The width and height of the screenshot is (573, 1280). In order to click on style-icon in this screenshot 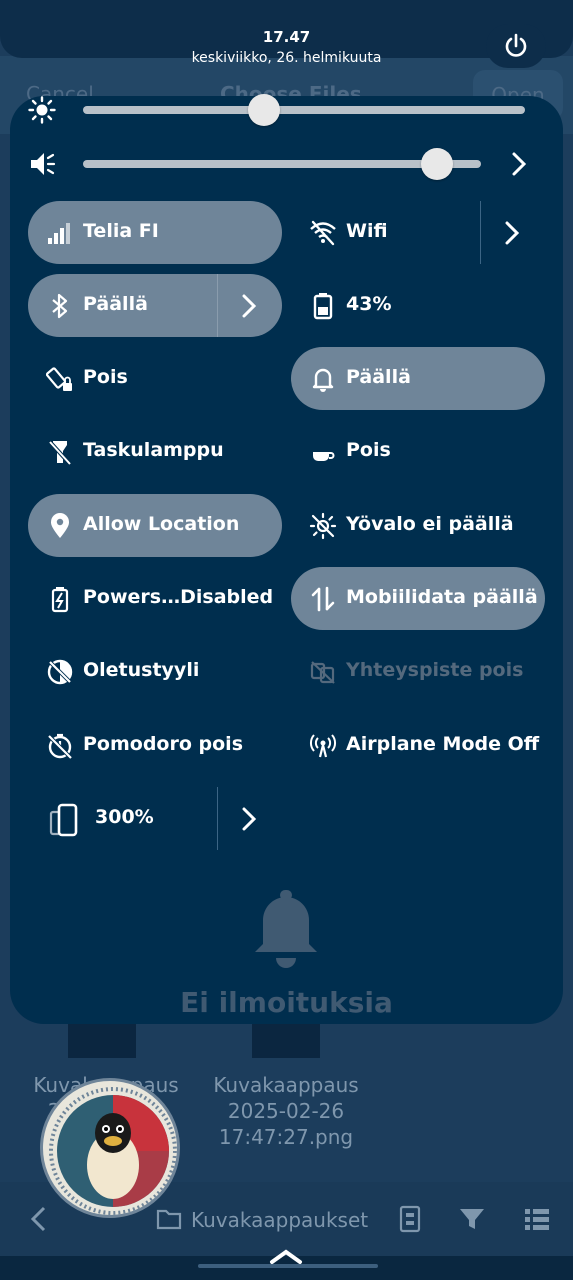, I will do `click(60, 672)`.